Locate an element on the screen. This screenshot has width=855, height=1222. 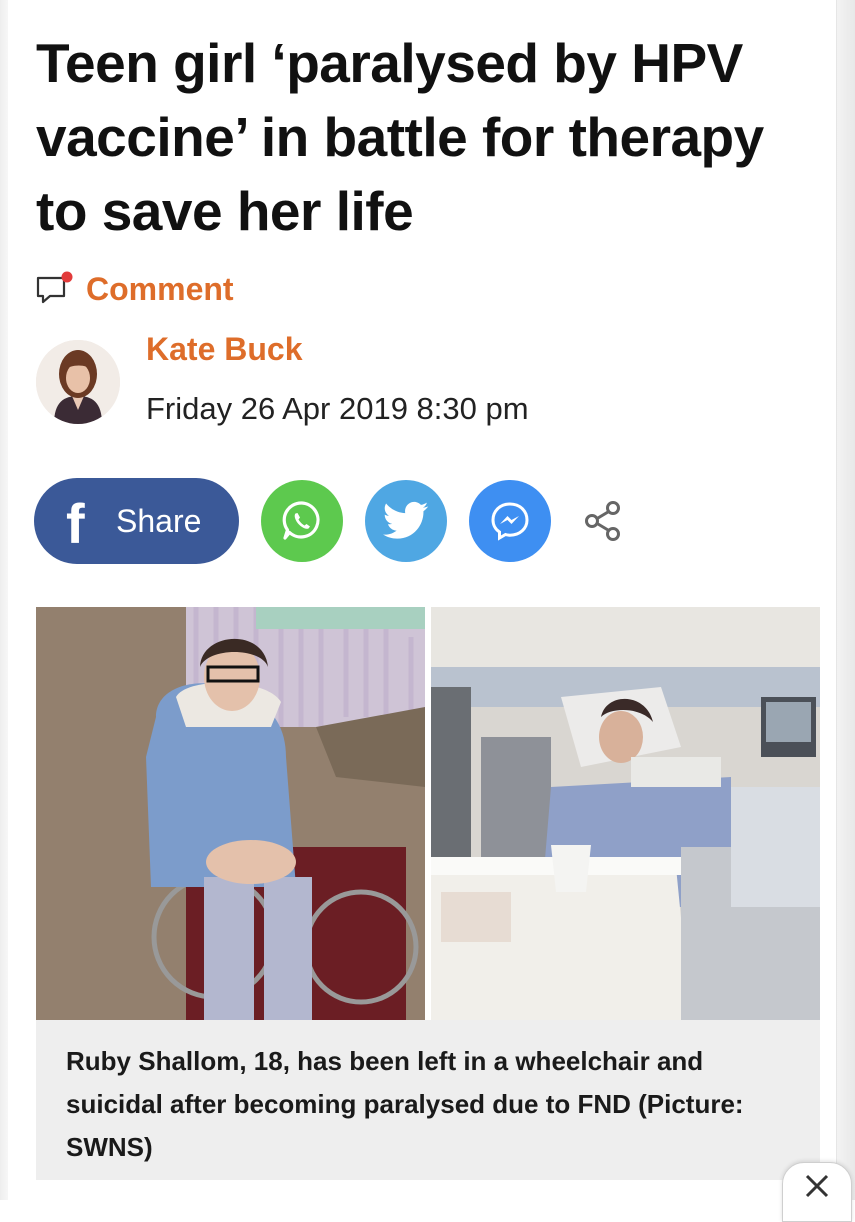
whatsapp-share-button is located at coordinates (302, 521).